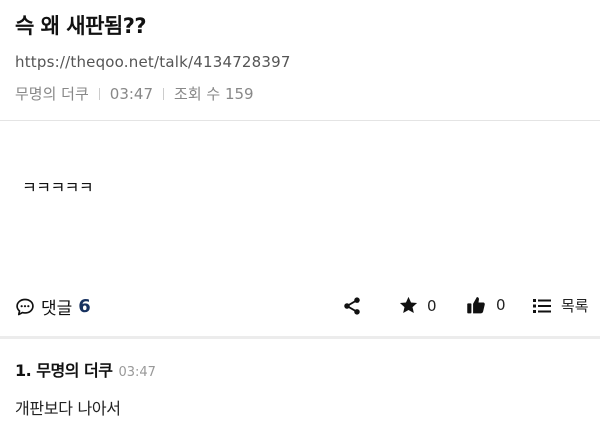 Image resolution: width=600 pixels, height=435 pixels. I want to click on post-meta: 무명의 더쿠 03:47 조회 수 159, so click(300, 94).